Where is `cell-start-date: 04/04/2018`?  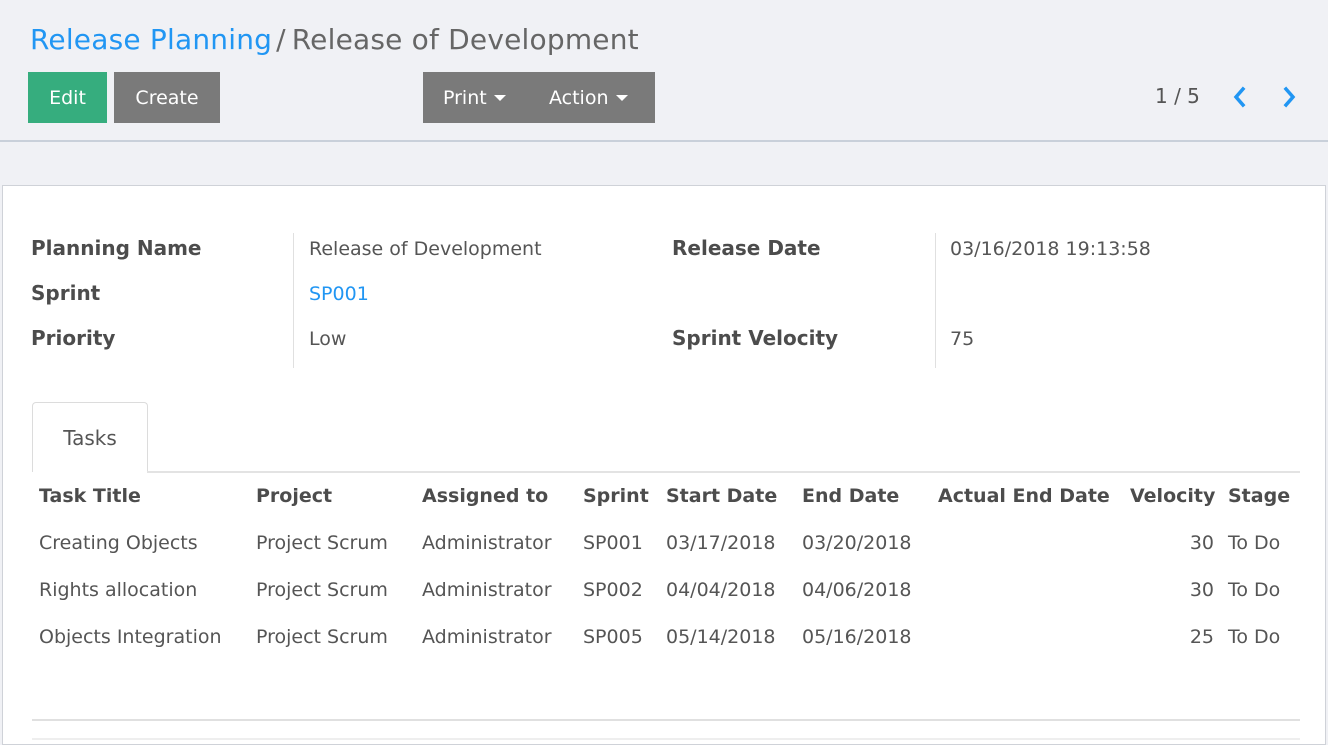
cell-start-date: 04/04/2018 is located at coordinates (721, 590).